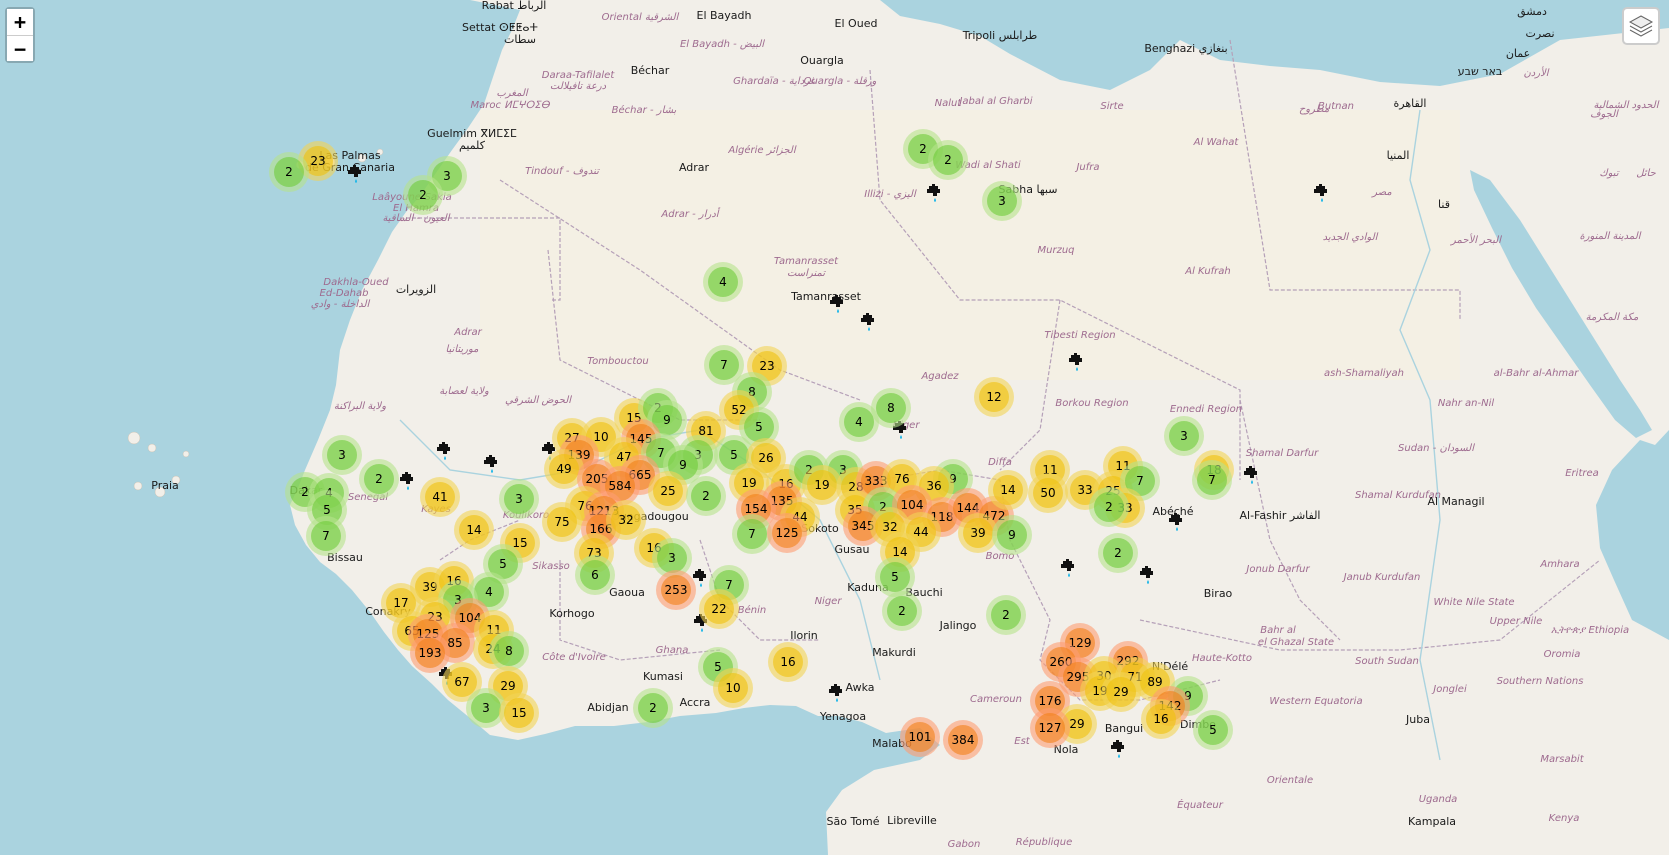  Describe the element at coordinates (920, 737) in the screenshot. I see `marker-cluster: 101` at that location.